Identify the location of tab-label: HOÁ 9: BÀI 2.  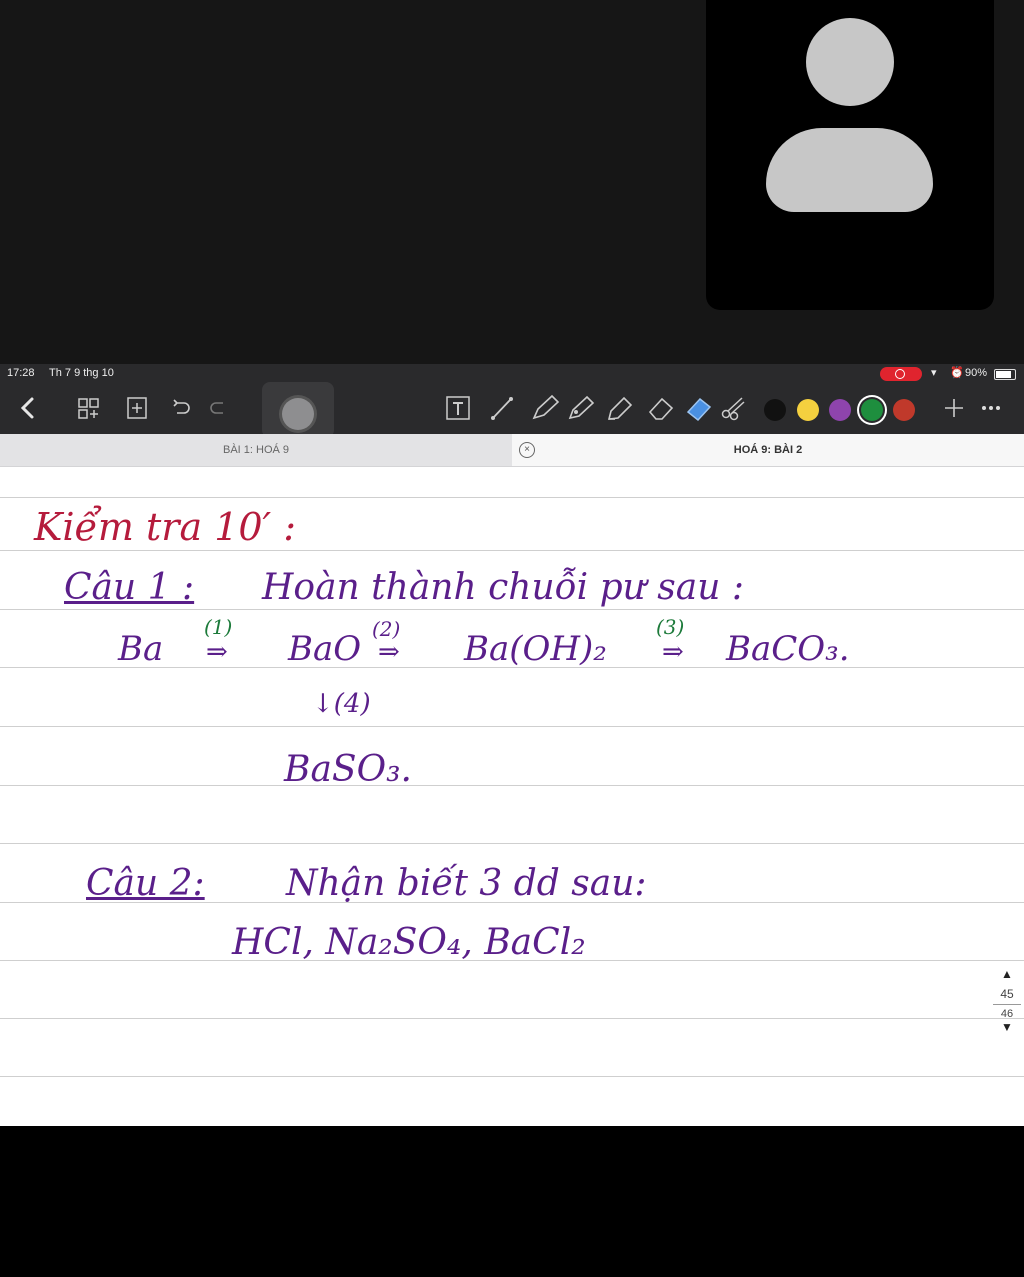
(768, 450).